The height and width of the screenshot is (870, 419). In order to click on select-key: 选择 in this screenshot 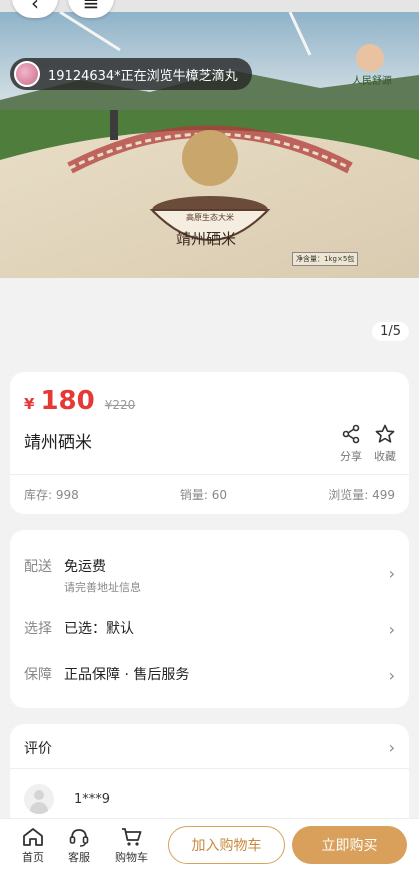, I will do `click(38, 629)`.